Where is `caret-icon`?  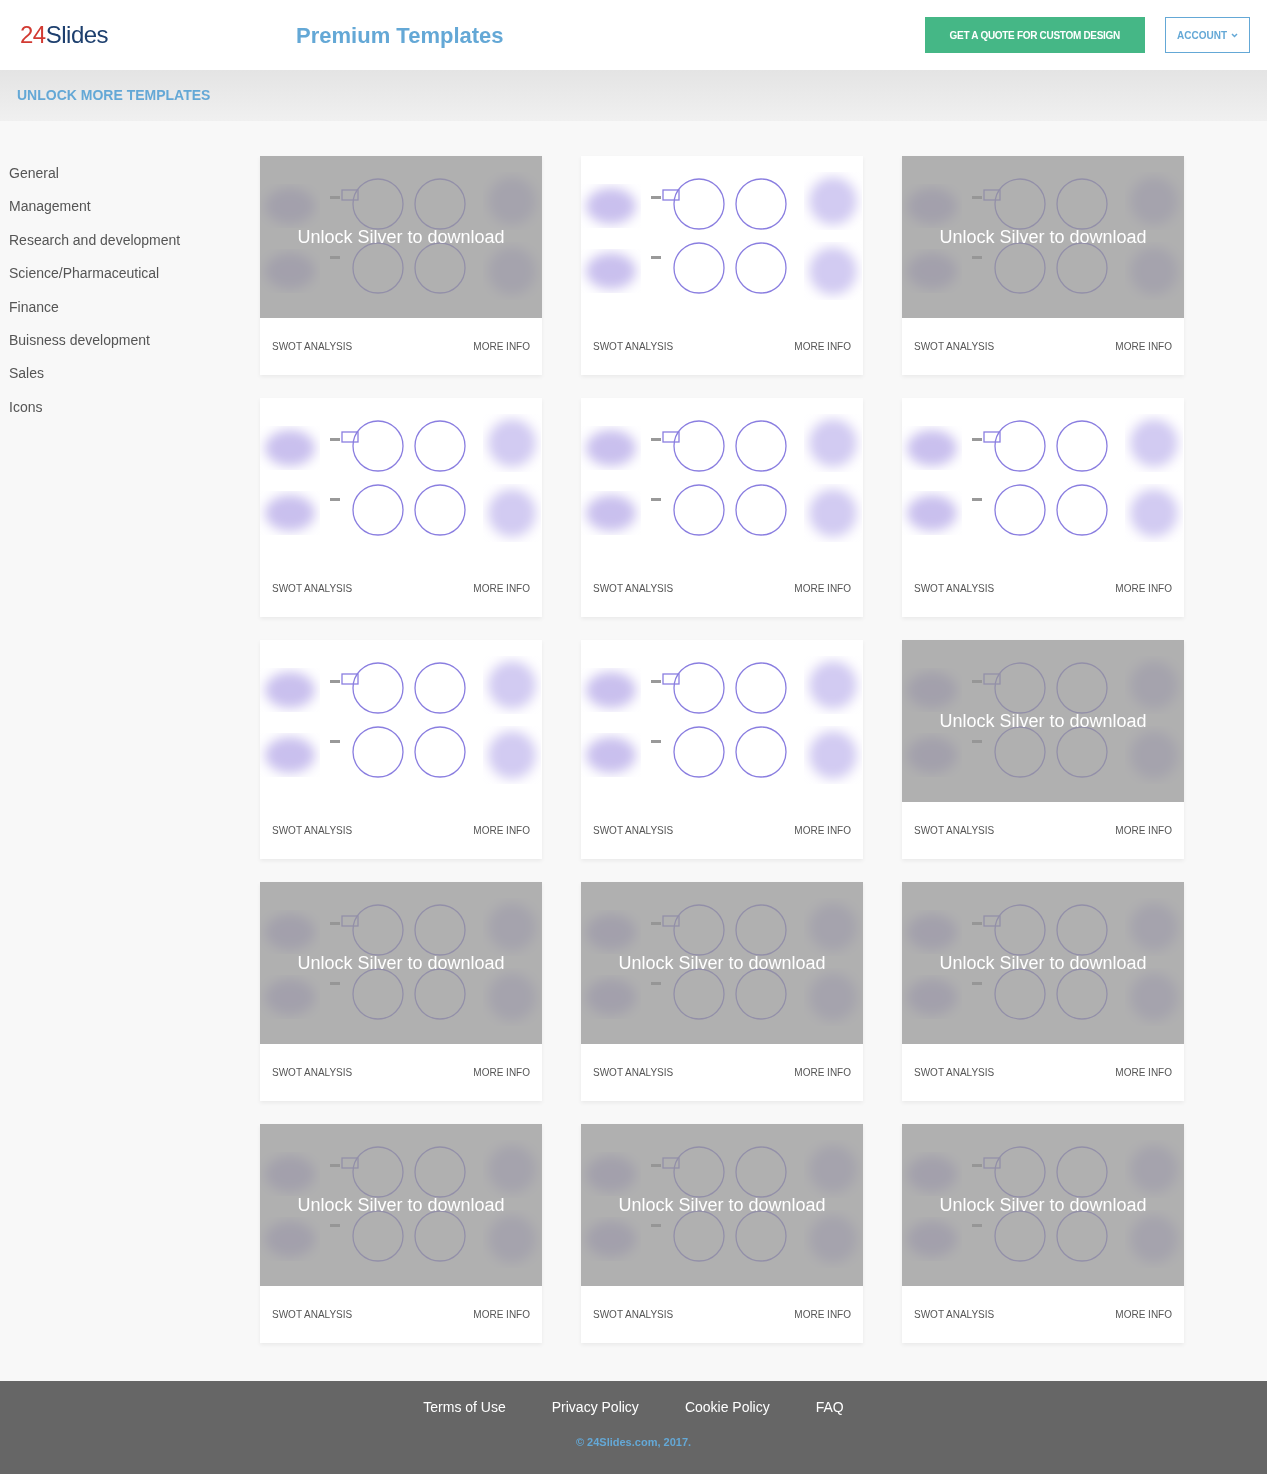
caret-icon is located at coordinates (1234, 35).